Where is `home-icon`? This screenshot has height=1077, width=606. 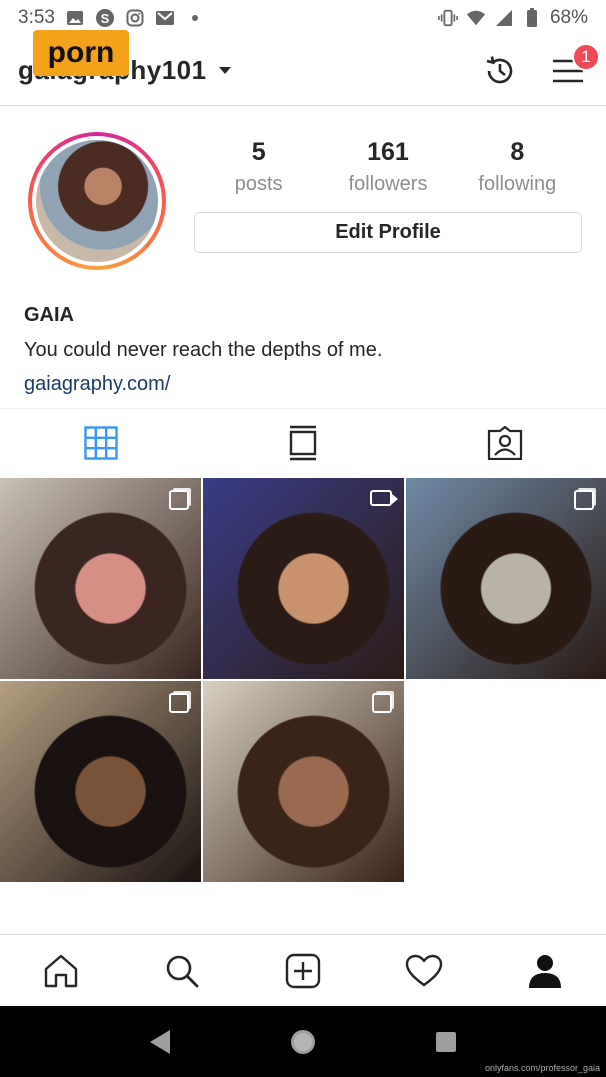 home-icon is located at coordinates (60, 970).